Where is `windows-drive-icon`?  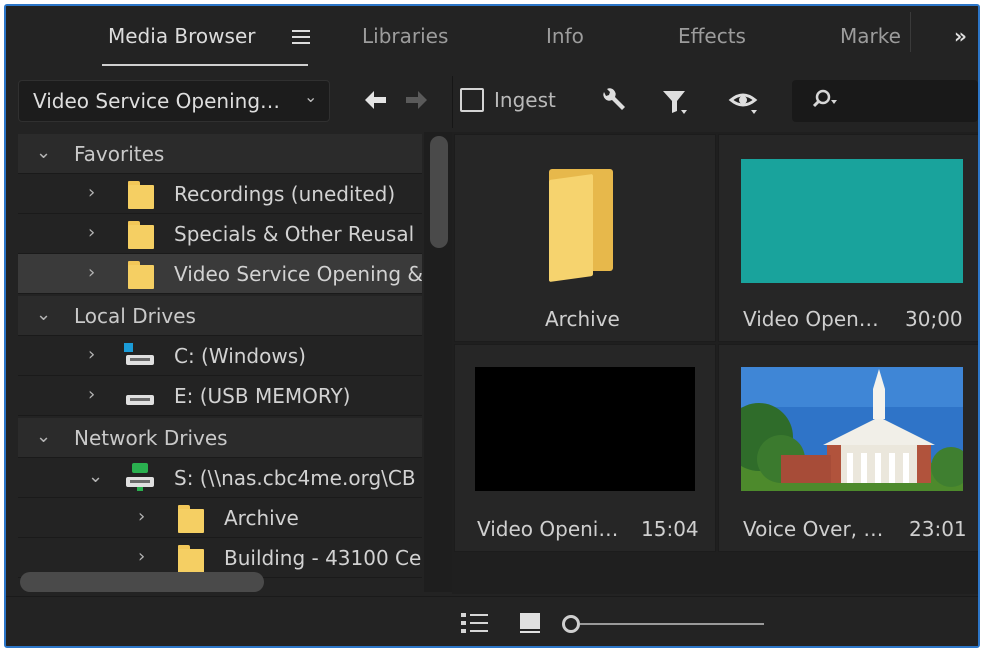 windows-drive-icon is located at coordinates (140, 354).